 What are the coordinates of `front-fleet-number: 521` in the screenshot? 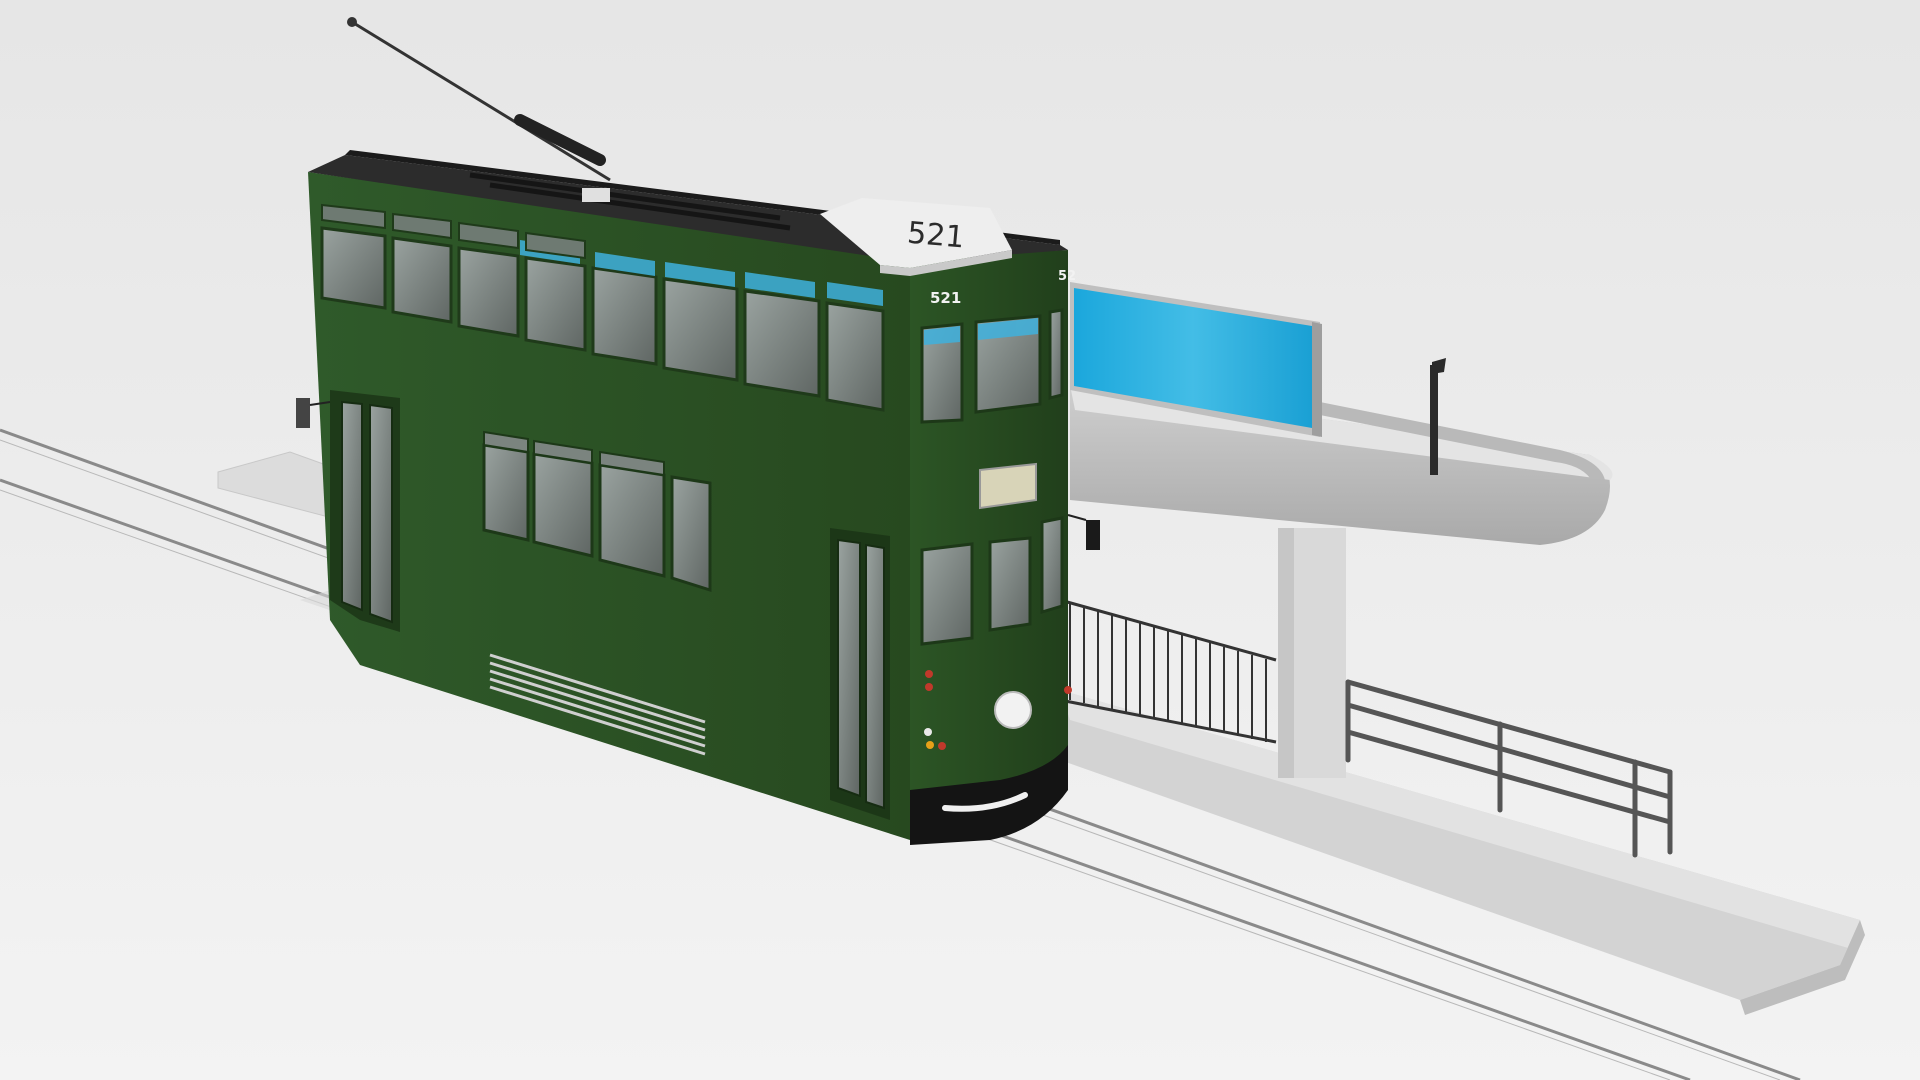 It's located at (945, 298).